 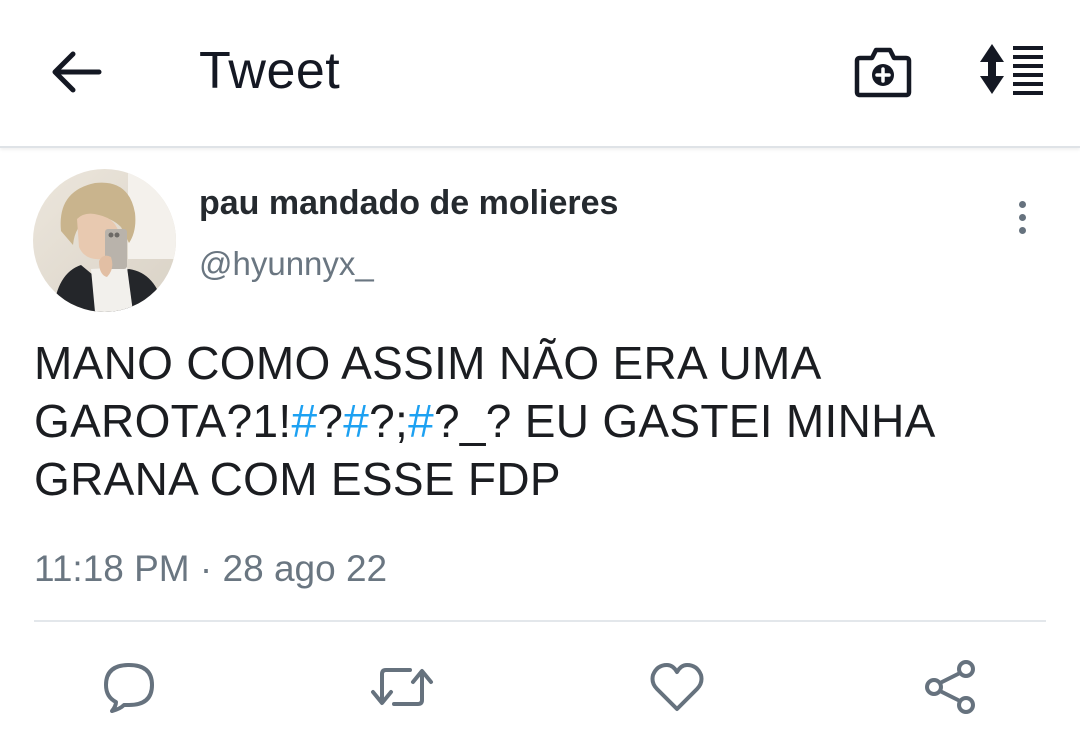 What do you see at coordinates (408, 203) in the screenshot?
I see `author-display-name: pau mandado de molieres` at bounding box center [408, 203].